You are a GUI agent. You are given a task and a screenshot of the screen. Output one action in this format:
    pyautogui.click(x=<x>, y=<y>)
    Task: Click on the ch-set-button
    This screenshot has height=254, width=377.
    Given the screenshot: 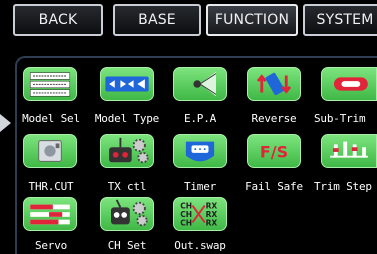 What is the action you would take?
    pyautogui.click(x=127, y=214)
    